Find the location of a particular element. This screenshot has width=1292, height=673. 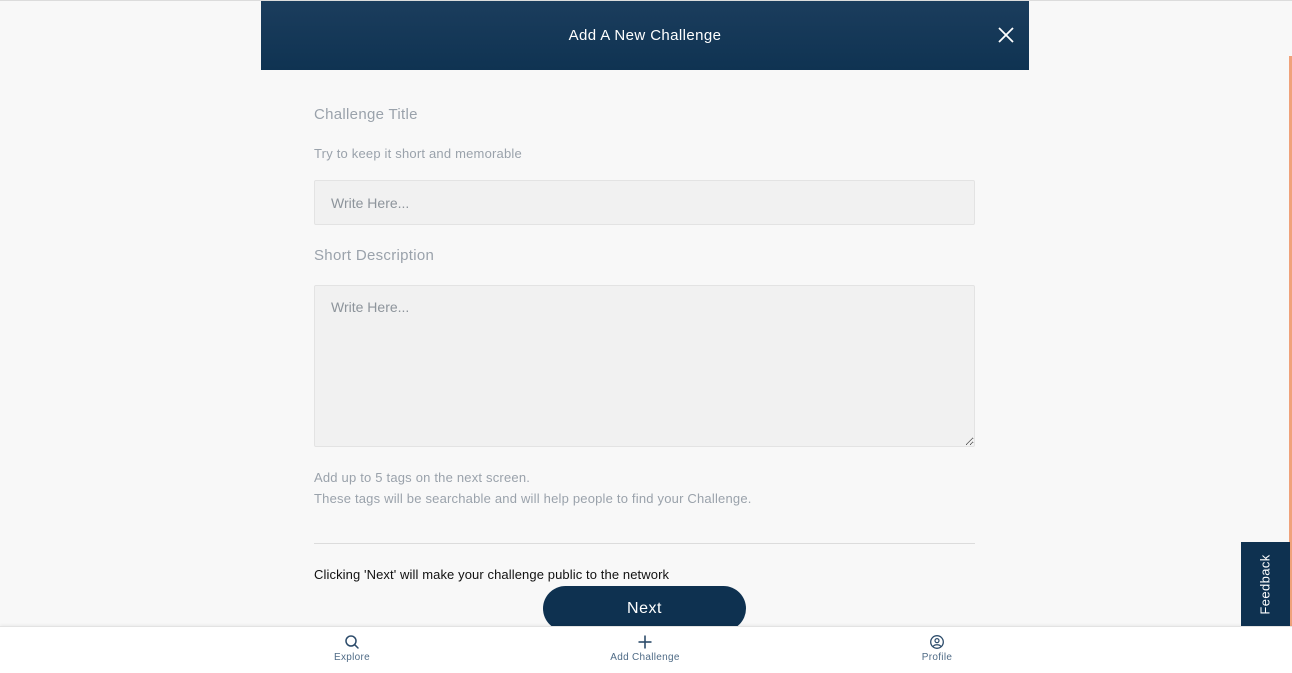

nav-label-explore: Explore is located at coordinates (351, 657).